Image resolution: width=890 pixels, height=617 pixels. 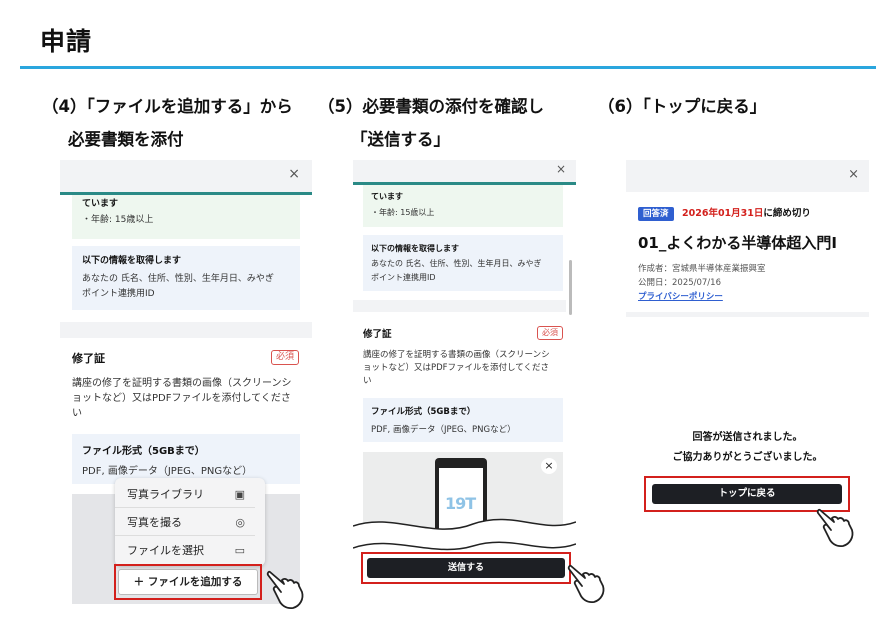 I want to click on menu-label: 写真ライブラリ, so click(x=165, y=494).